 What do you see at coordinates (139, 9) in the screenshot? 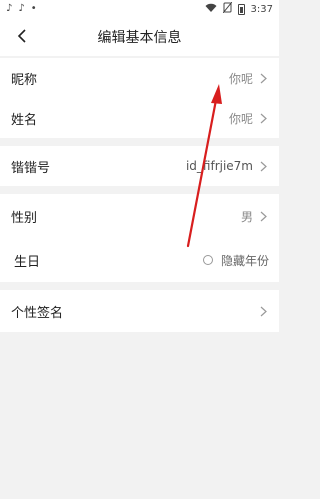
I see `status-bar: ♪ ♪ • 3:37` at bounding box center [139, 9].